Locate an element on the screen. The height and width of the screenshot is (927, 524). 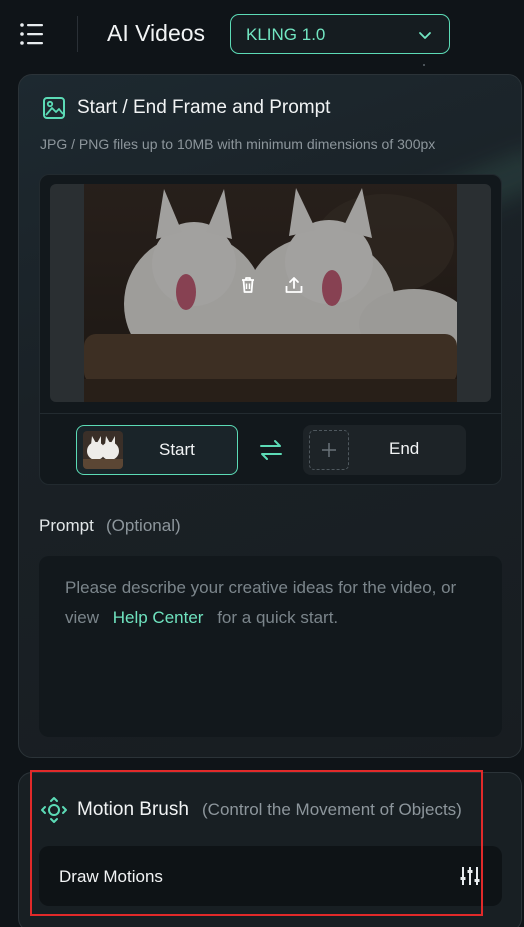
upload-icon is located at coordinates (294, 285).